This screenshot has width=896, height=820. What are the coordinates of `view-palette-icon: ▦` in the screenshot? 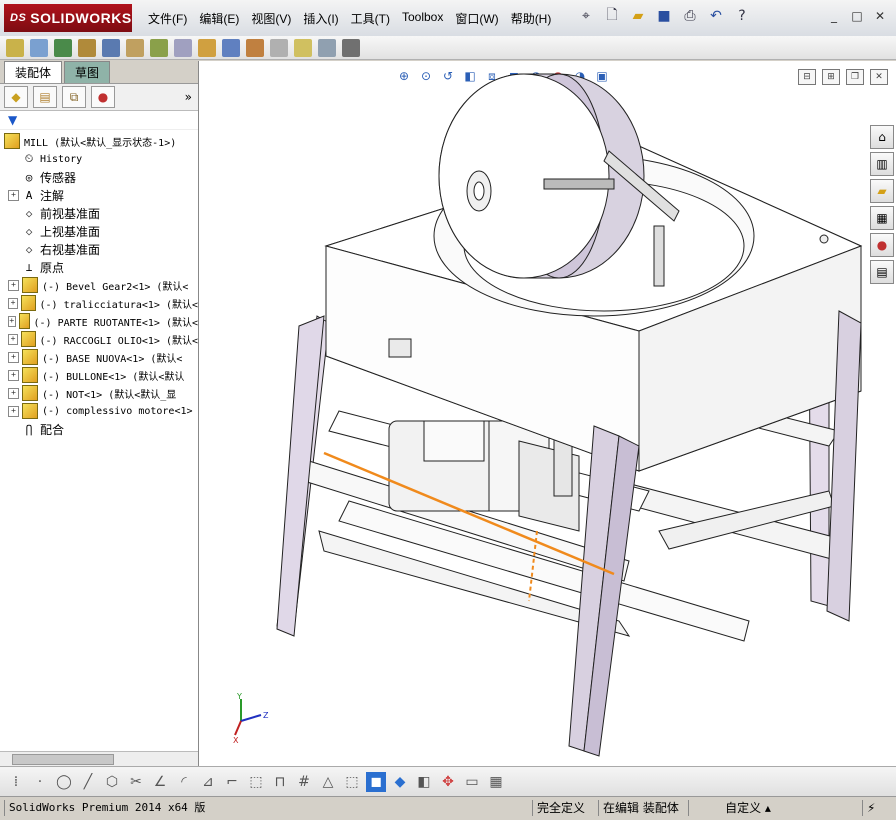 It's located at (882, 218).